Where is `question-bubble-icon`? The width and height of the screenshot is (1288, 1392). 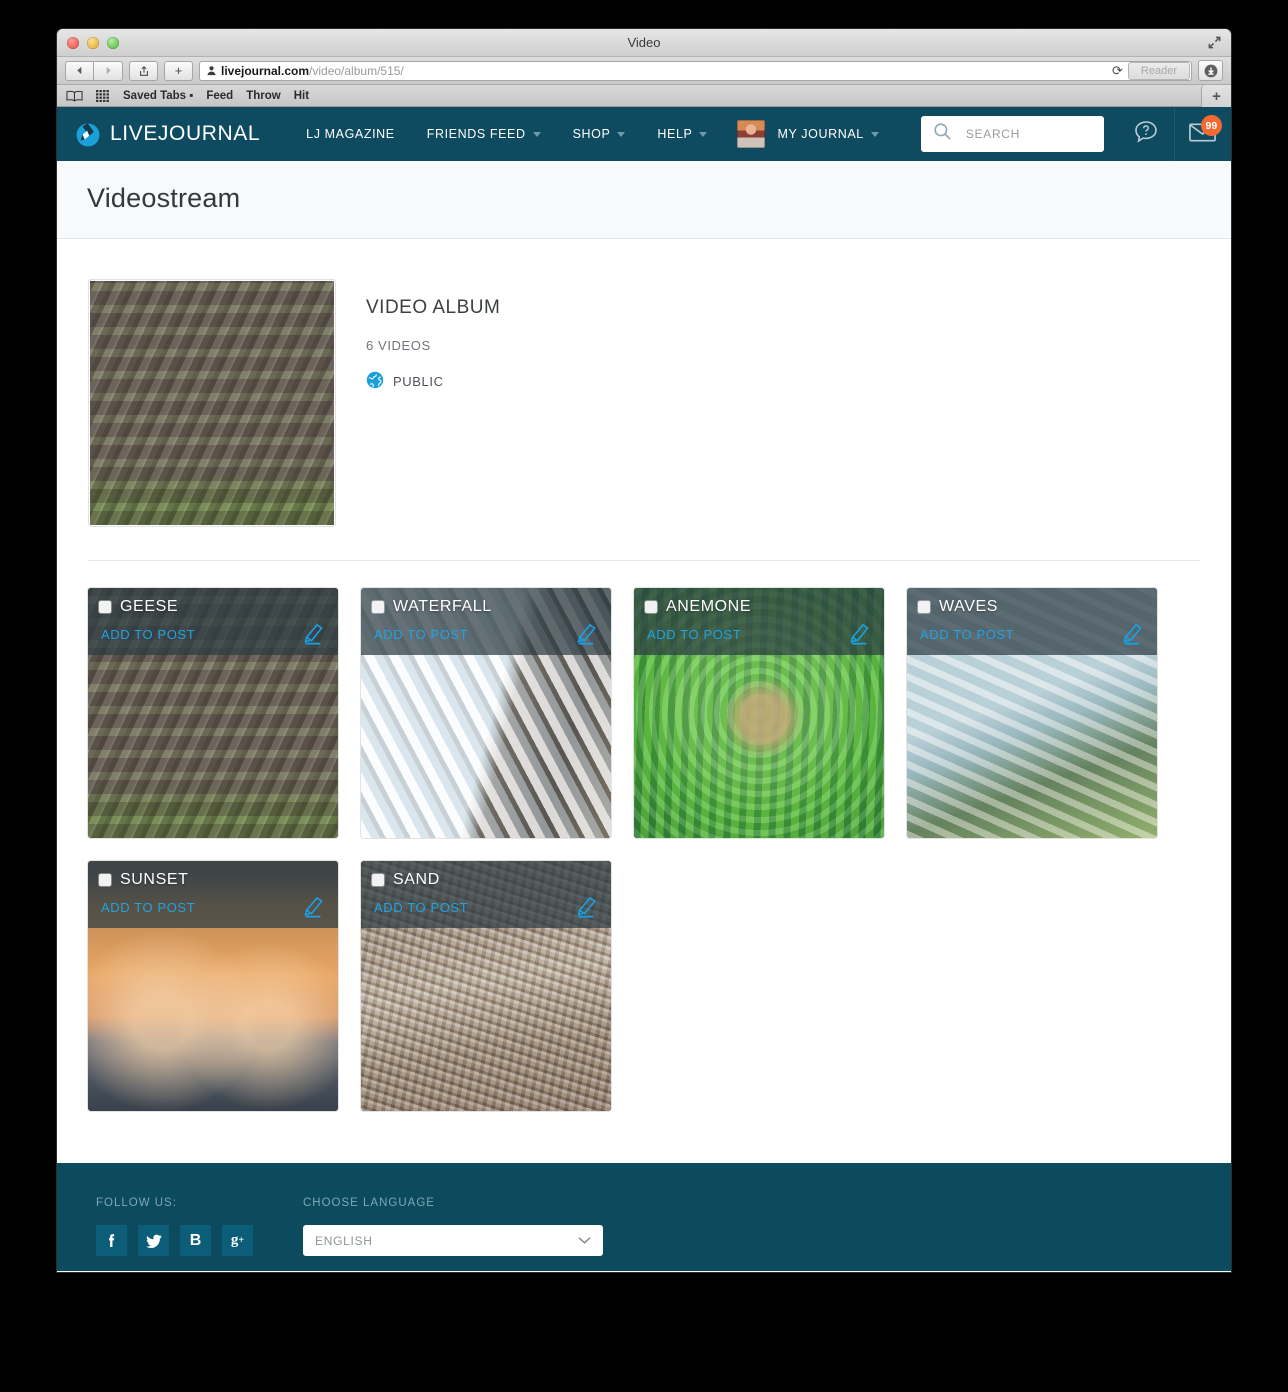
question-bubble-icon is located at coordinates (1146, 134).